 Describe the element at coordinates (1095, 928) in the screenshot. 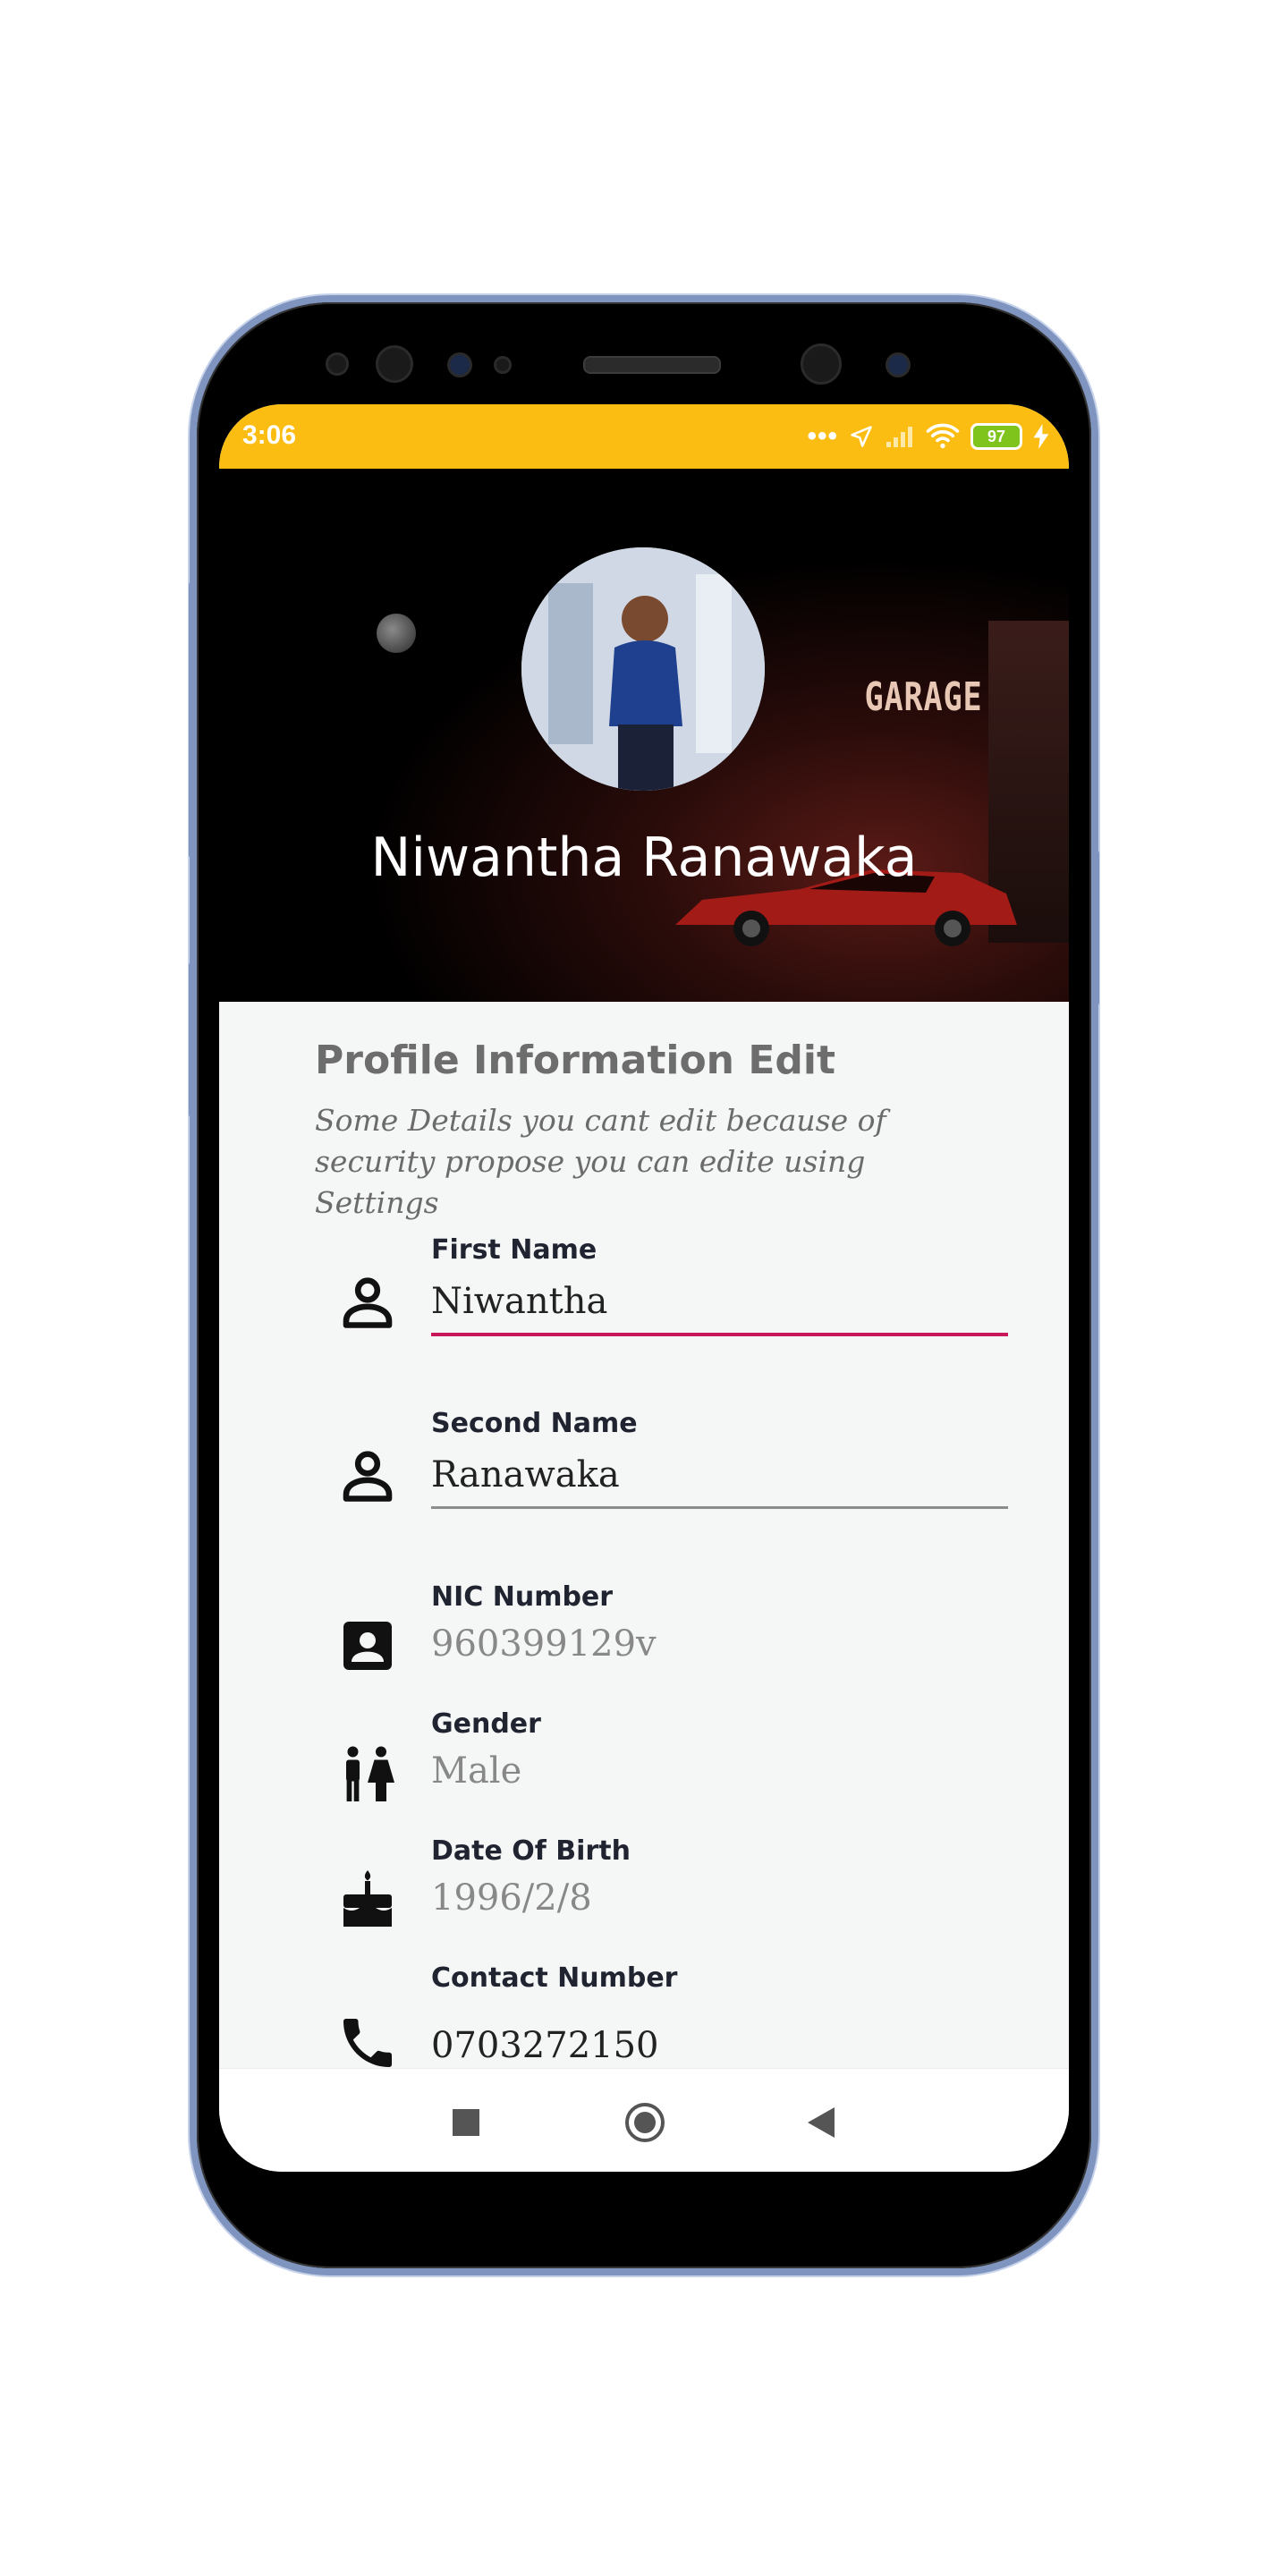

I see `power-button` at that location.